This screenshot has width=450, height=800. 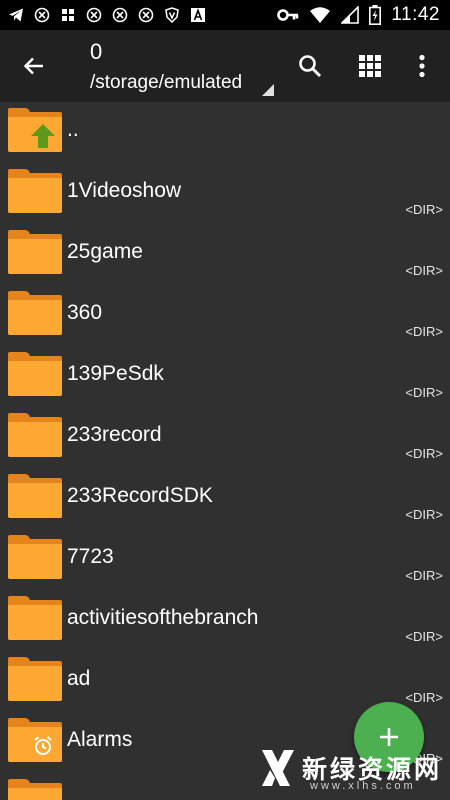 What do you see at coordinates (268, 90) in the screenshot?
I see `path-dropdown-icon` at bounding box center [268, 90].